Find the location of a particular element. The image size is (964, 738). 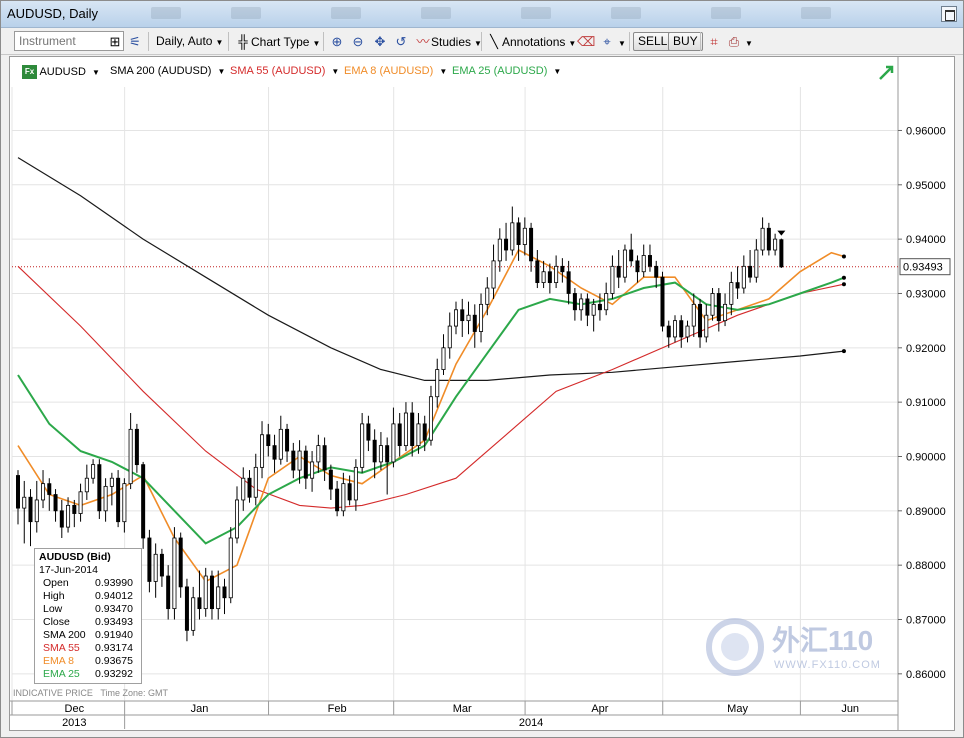

y-tick-label: 0.92000 is located at coordinates (926, 349).